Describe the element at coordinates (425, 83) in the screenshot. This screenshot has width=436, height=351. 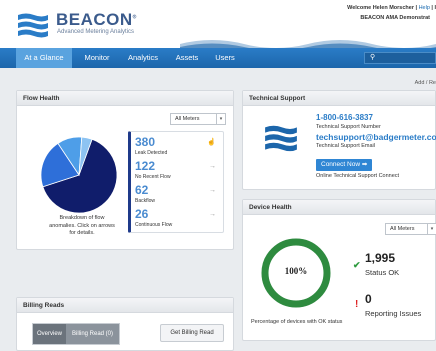
I see `add-remove-link: Add / Re` at that location.